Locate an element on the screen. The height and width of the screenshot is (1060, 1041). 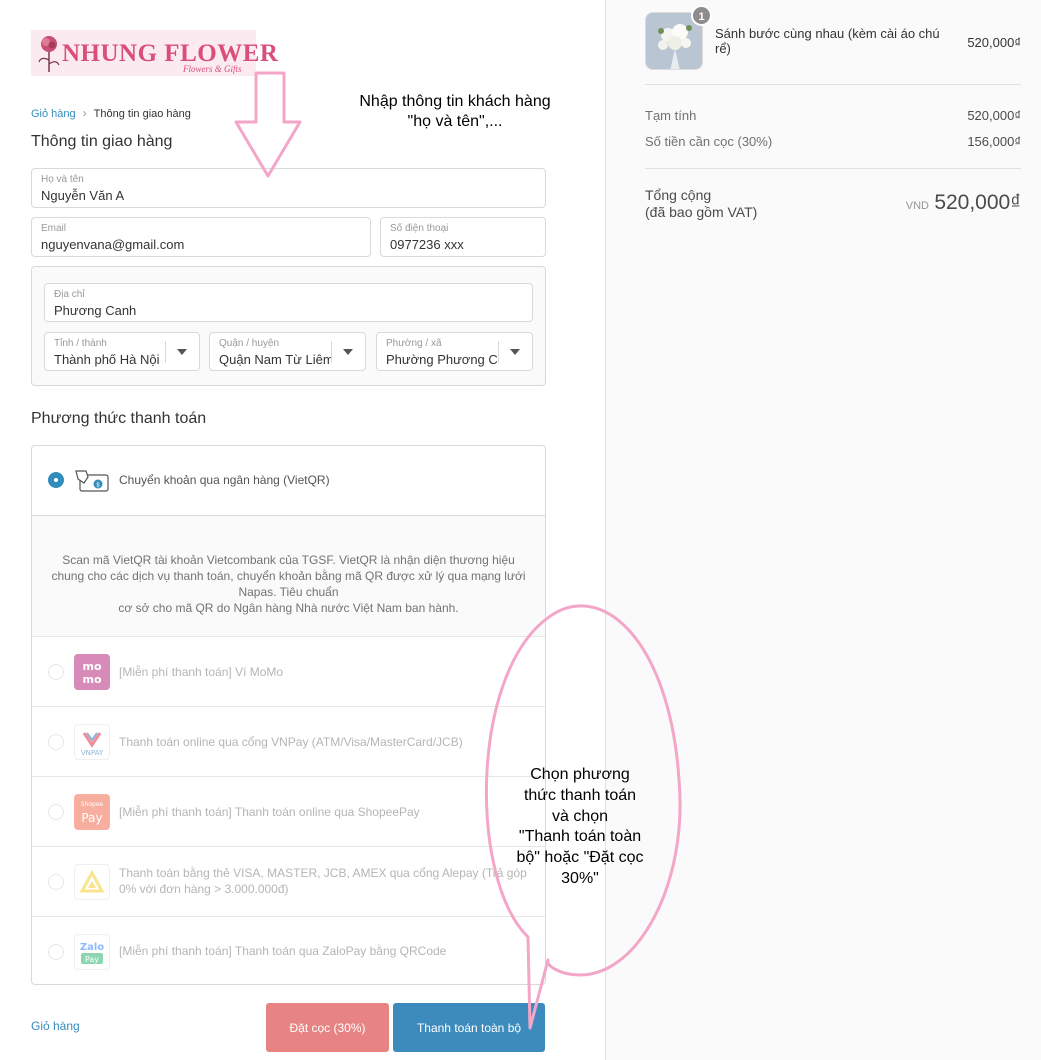
email-field: Email nguyenvana@gmail.com is located at coordinates (201, 237).